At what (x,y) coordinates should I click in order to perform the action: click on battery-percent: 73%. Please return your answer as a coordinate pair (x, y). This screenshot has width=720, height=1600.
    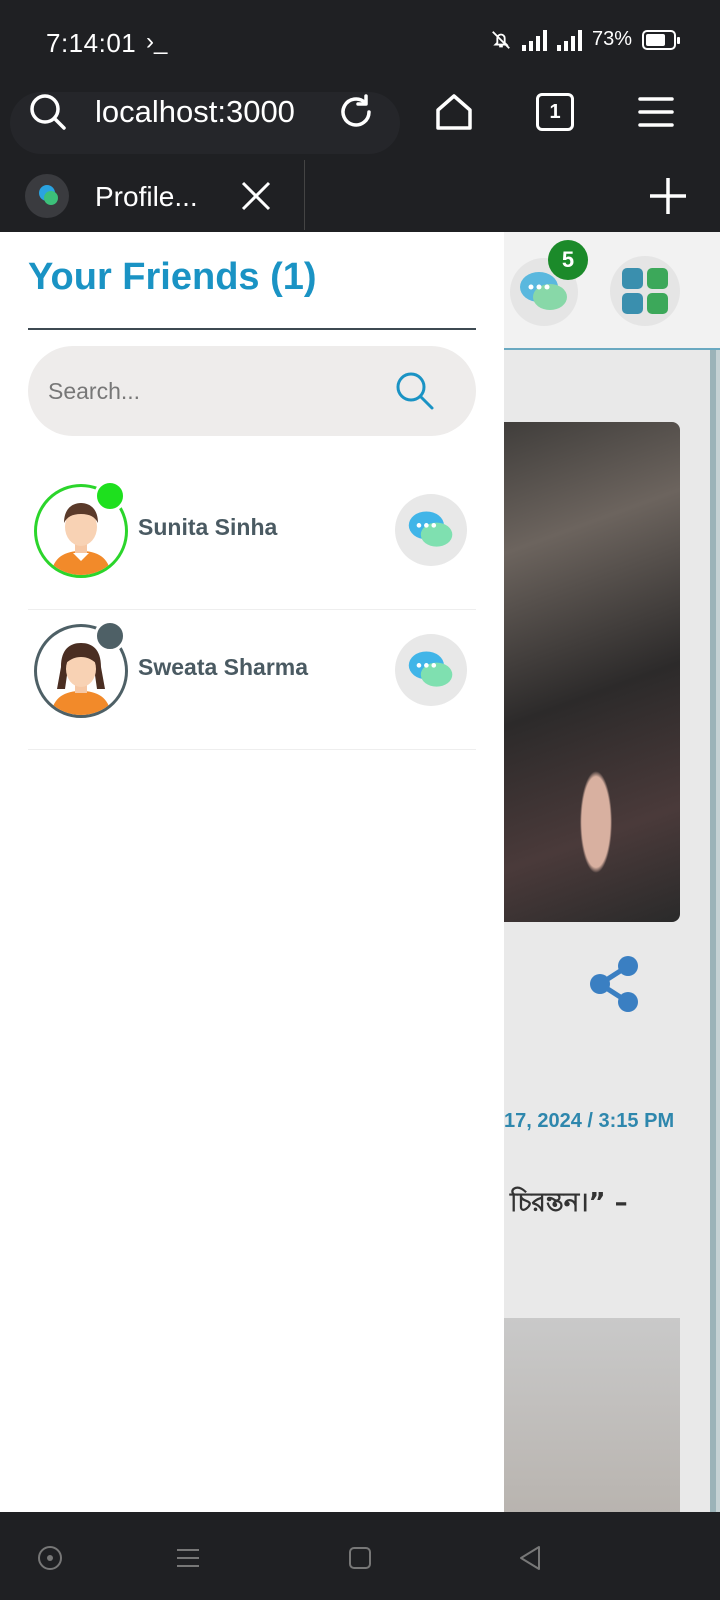
    Looking at the image, I should click on (611, 39).